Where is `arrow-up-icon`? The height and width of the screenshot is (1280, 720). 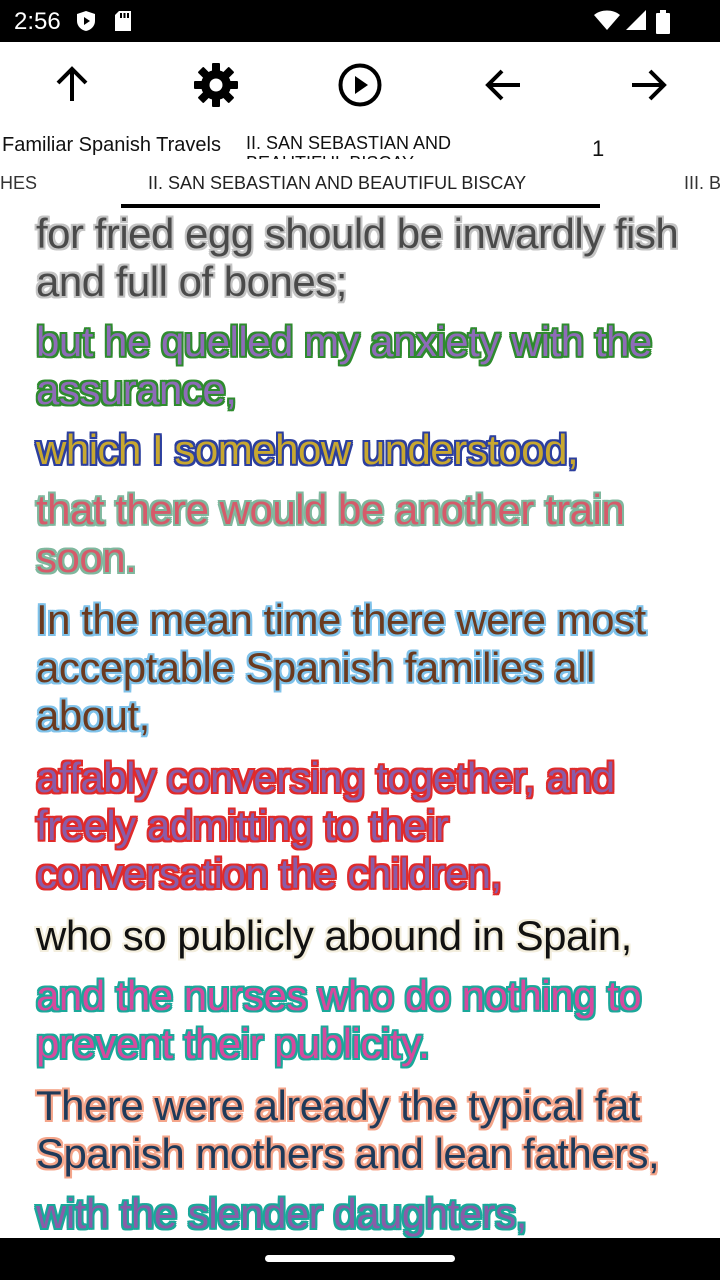
arrow-up-icon is located at coordinates (72, 87).